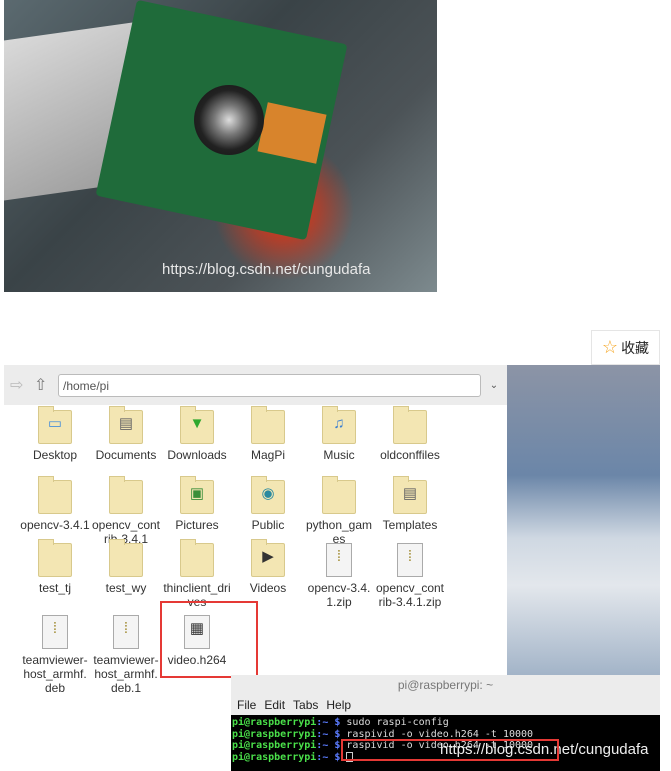 This screenshot has height=771, width=671. Describe the element at coordinates (494, 385) in the screenshot. I see `chevron-down-icon: ⌄` at that location.